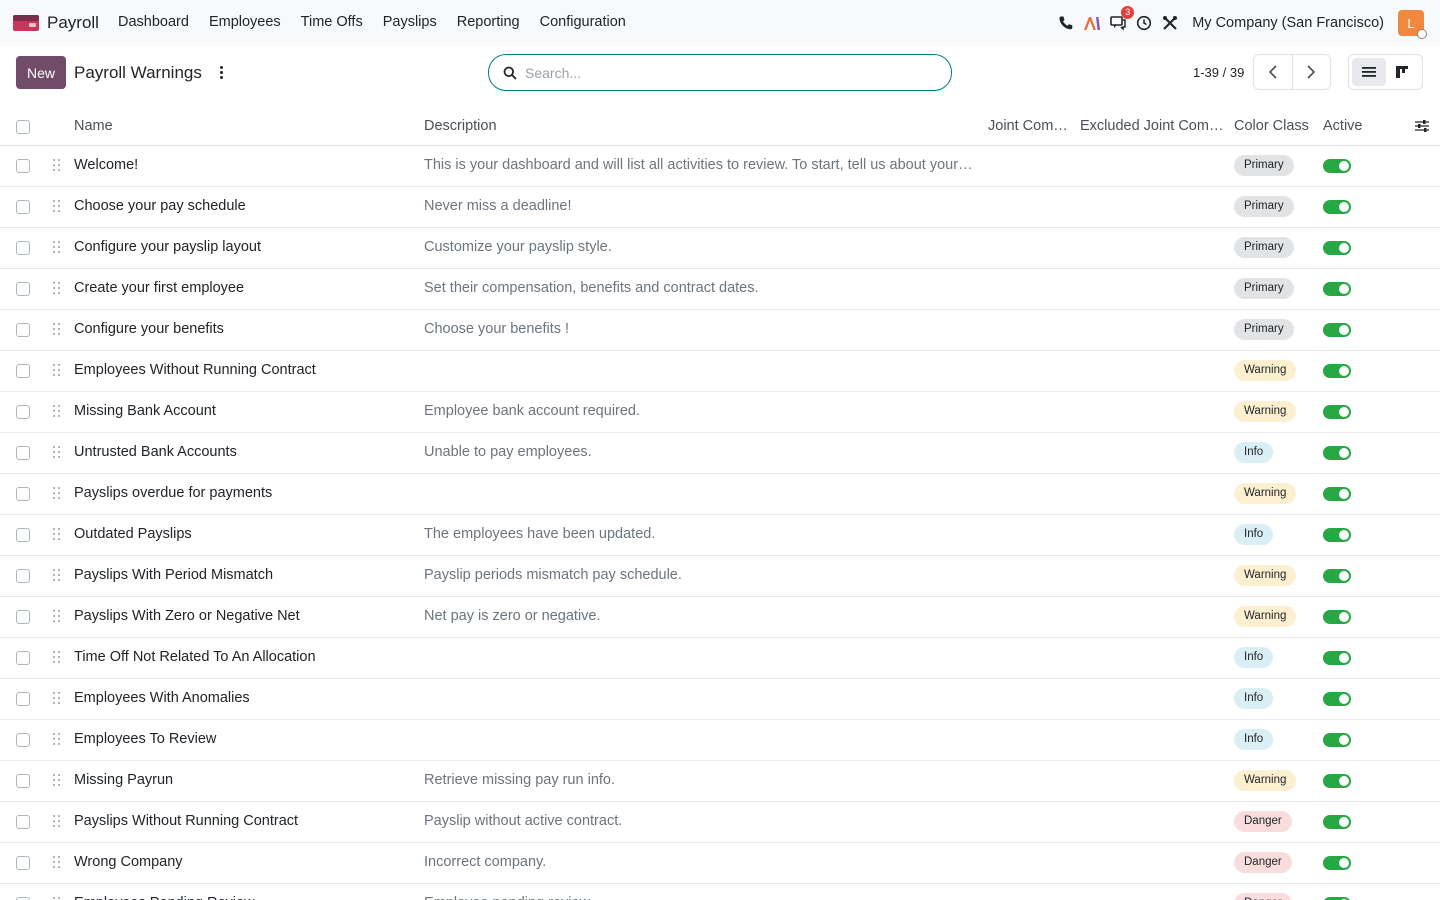  What do you see at coordinates (1403, 72) in the screenshot?
I see `kanban-view-button` at bounding box center [1403, 72].